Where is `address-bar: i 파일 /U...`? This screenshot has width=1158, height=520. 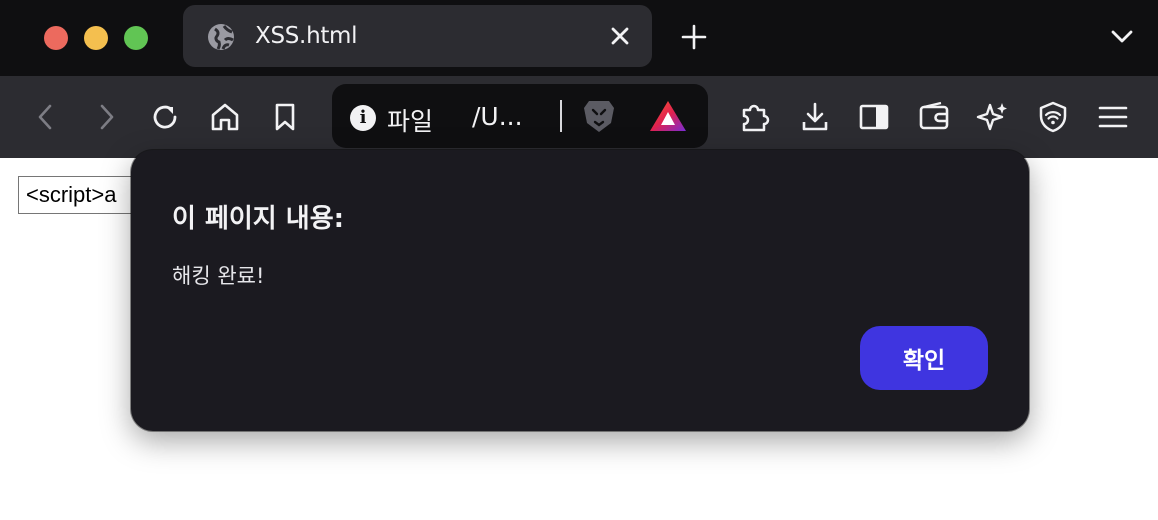 address-bar: i 파일 /U... is located at coordinates (520, 116).